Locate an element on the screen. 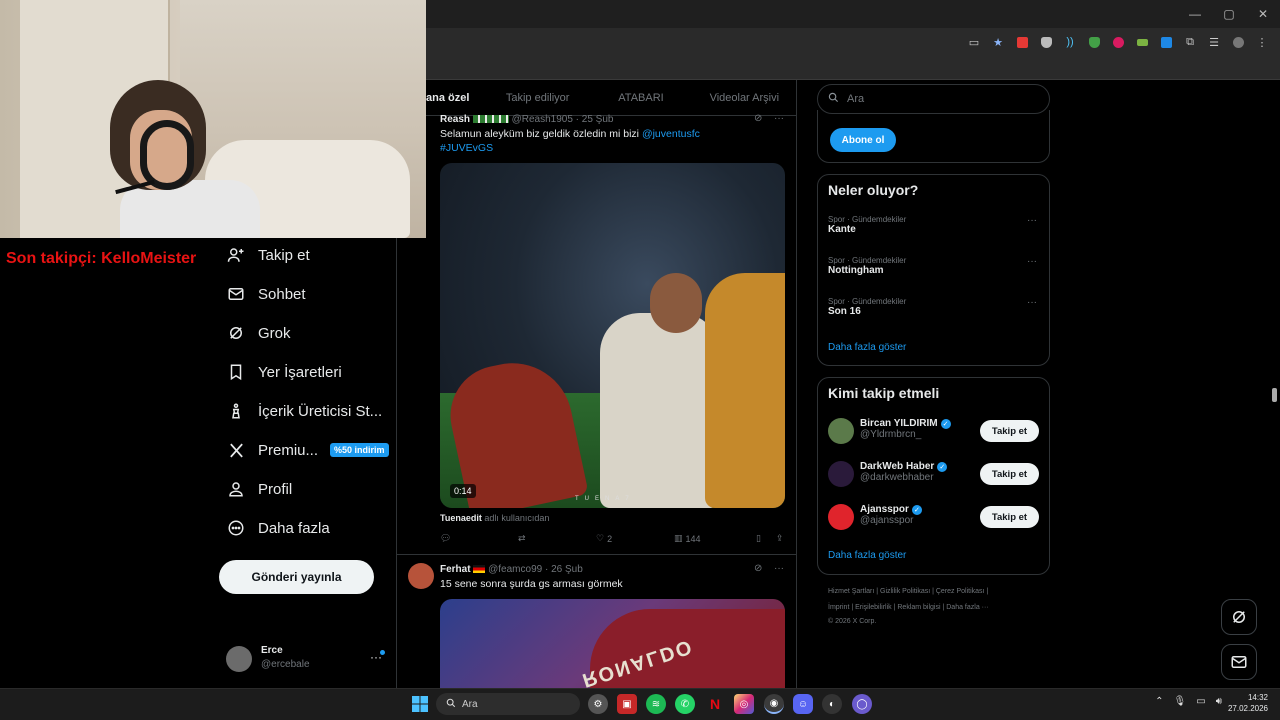  tweet-author-name: Ferhat is located at coordinates (455, 569).